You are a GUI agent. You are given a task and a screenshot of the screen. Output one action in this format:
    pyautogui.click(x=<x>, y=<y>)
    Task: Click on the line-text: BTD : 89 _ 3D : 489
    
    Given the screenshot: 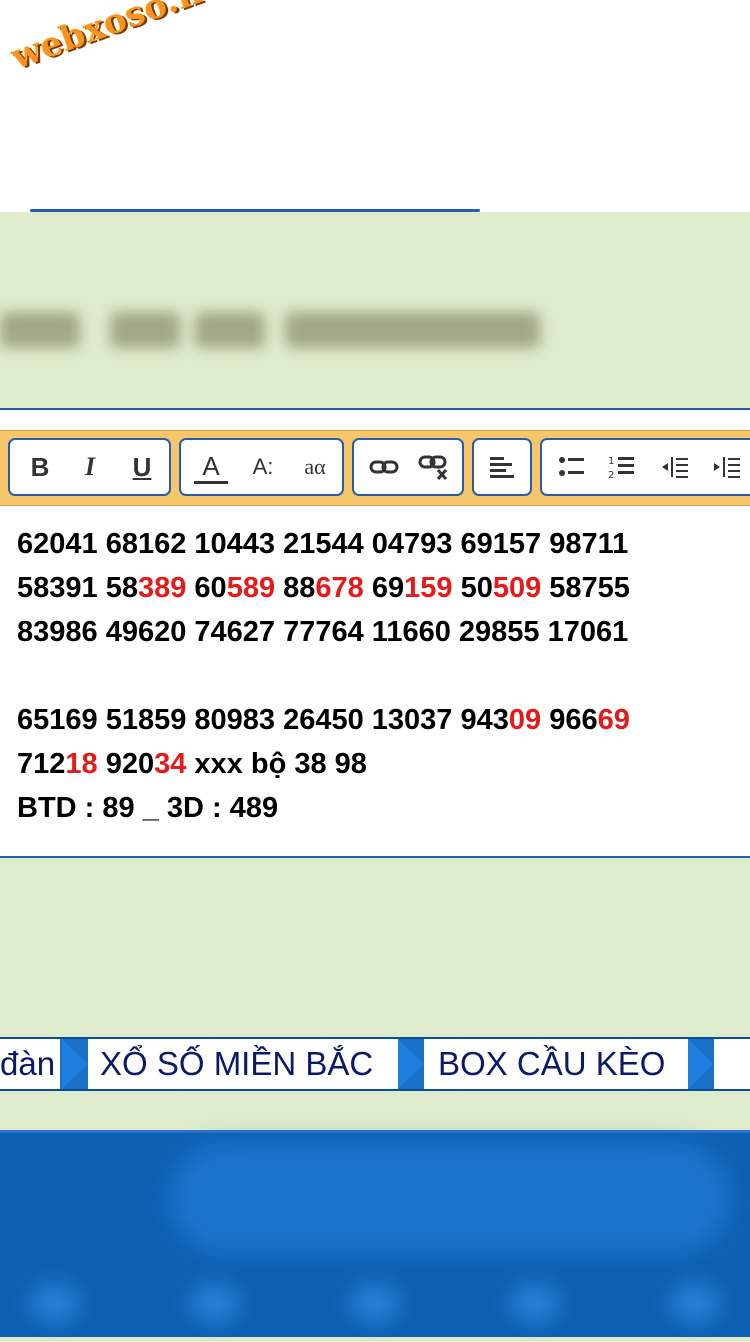 What is the action you would take?
    pyautogui.click(x=148, y=808)
    